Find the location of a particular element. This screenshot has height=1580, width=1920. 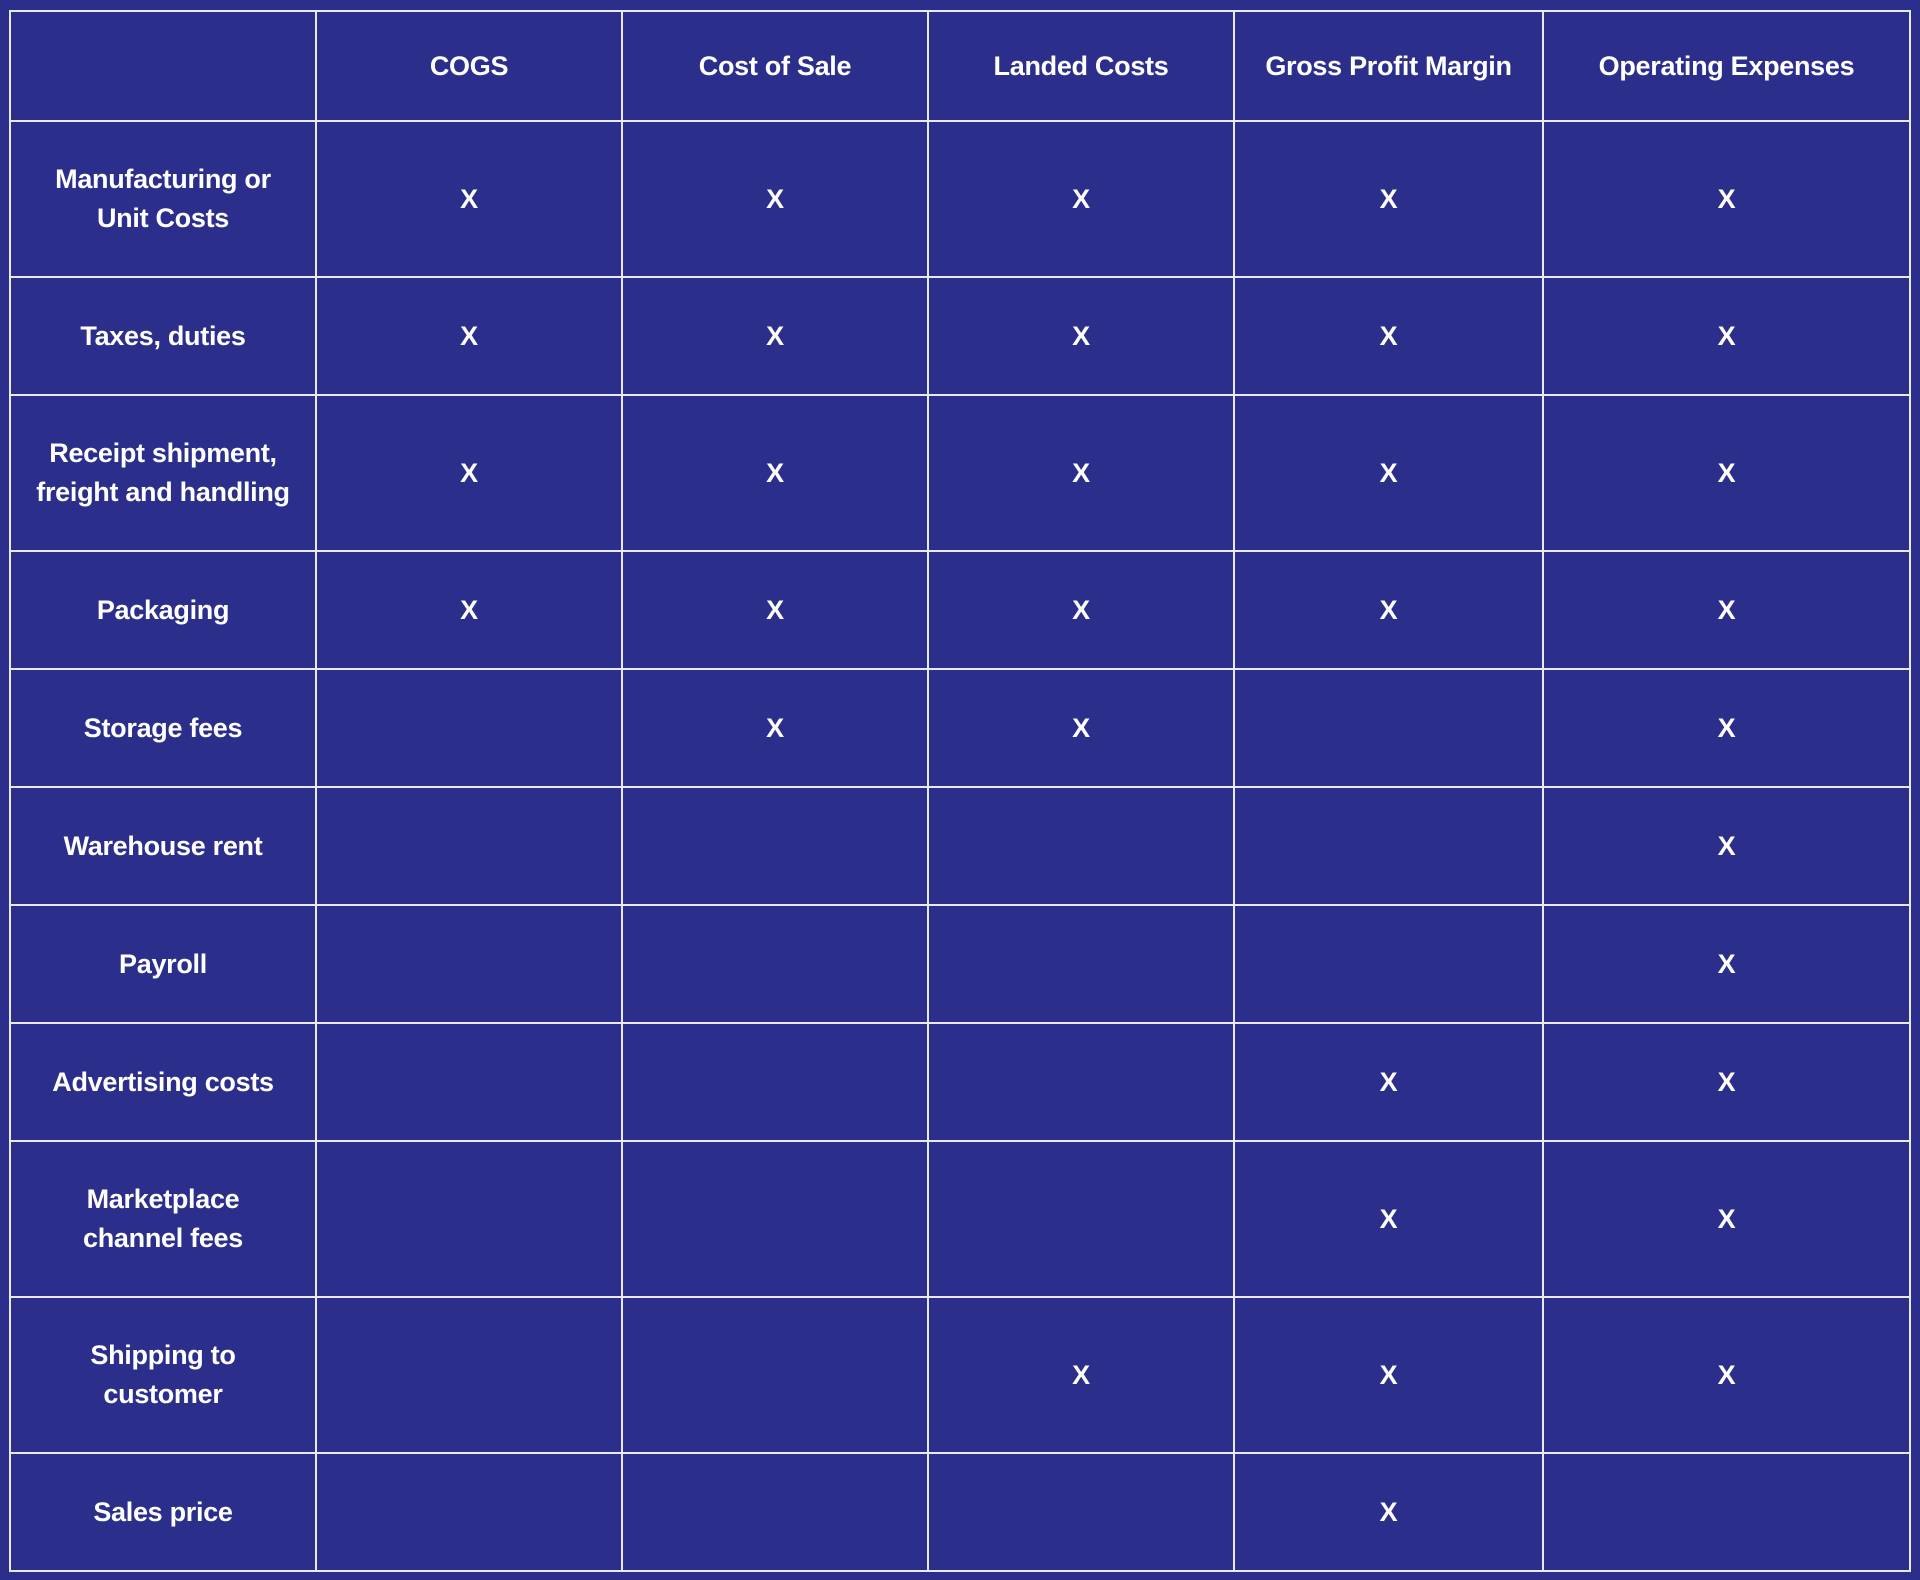

corner-cell is located at coordinates (163, 66).